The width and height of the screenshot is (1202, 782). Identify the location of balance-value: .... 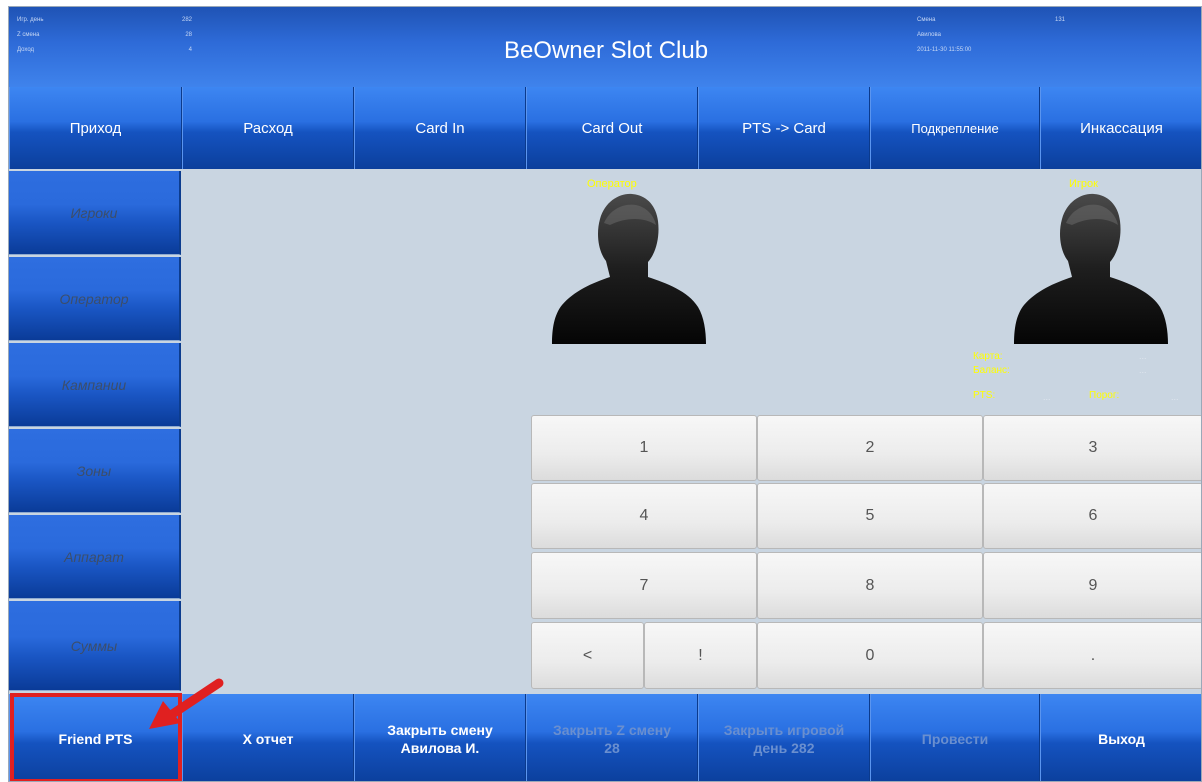
(1143, 370).